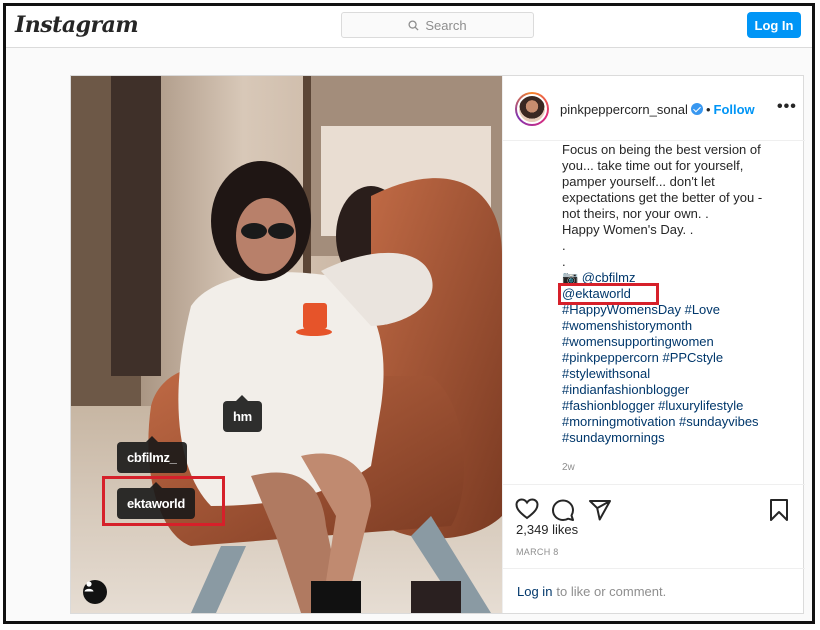  I want to click on instagram-logo: Instagram, so click(77, 25).